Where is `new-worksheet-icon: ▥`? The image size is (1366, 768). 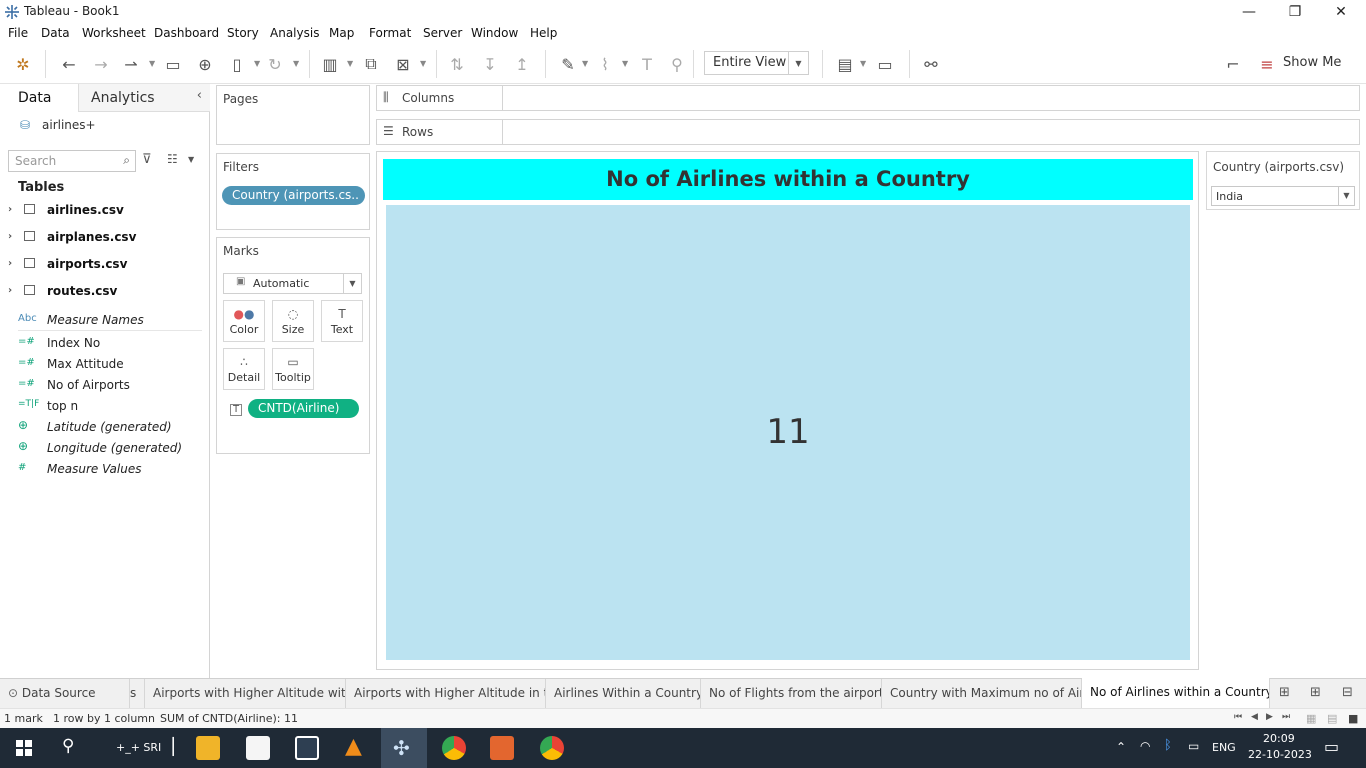
new-worksheet-icon: ▥ is located at coordinates (330, 64).